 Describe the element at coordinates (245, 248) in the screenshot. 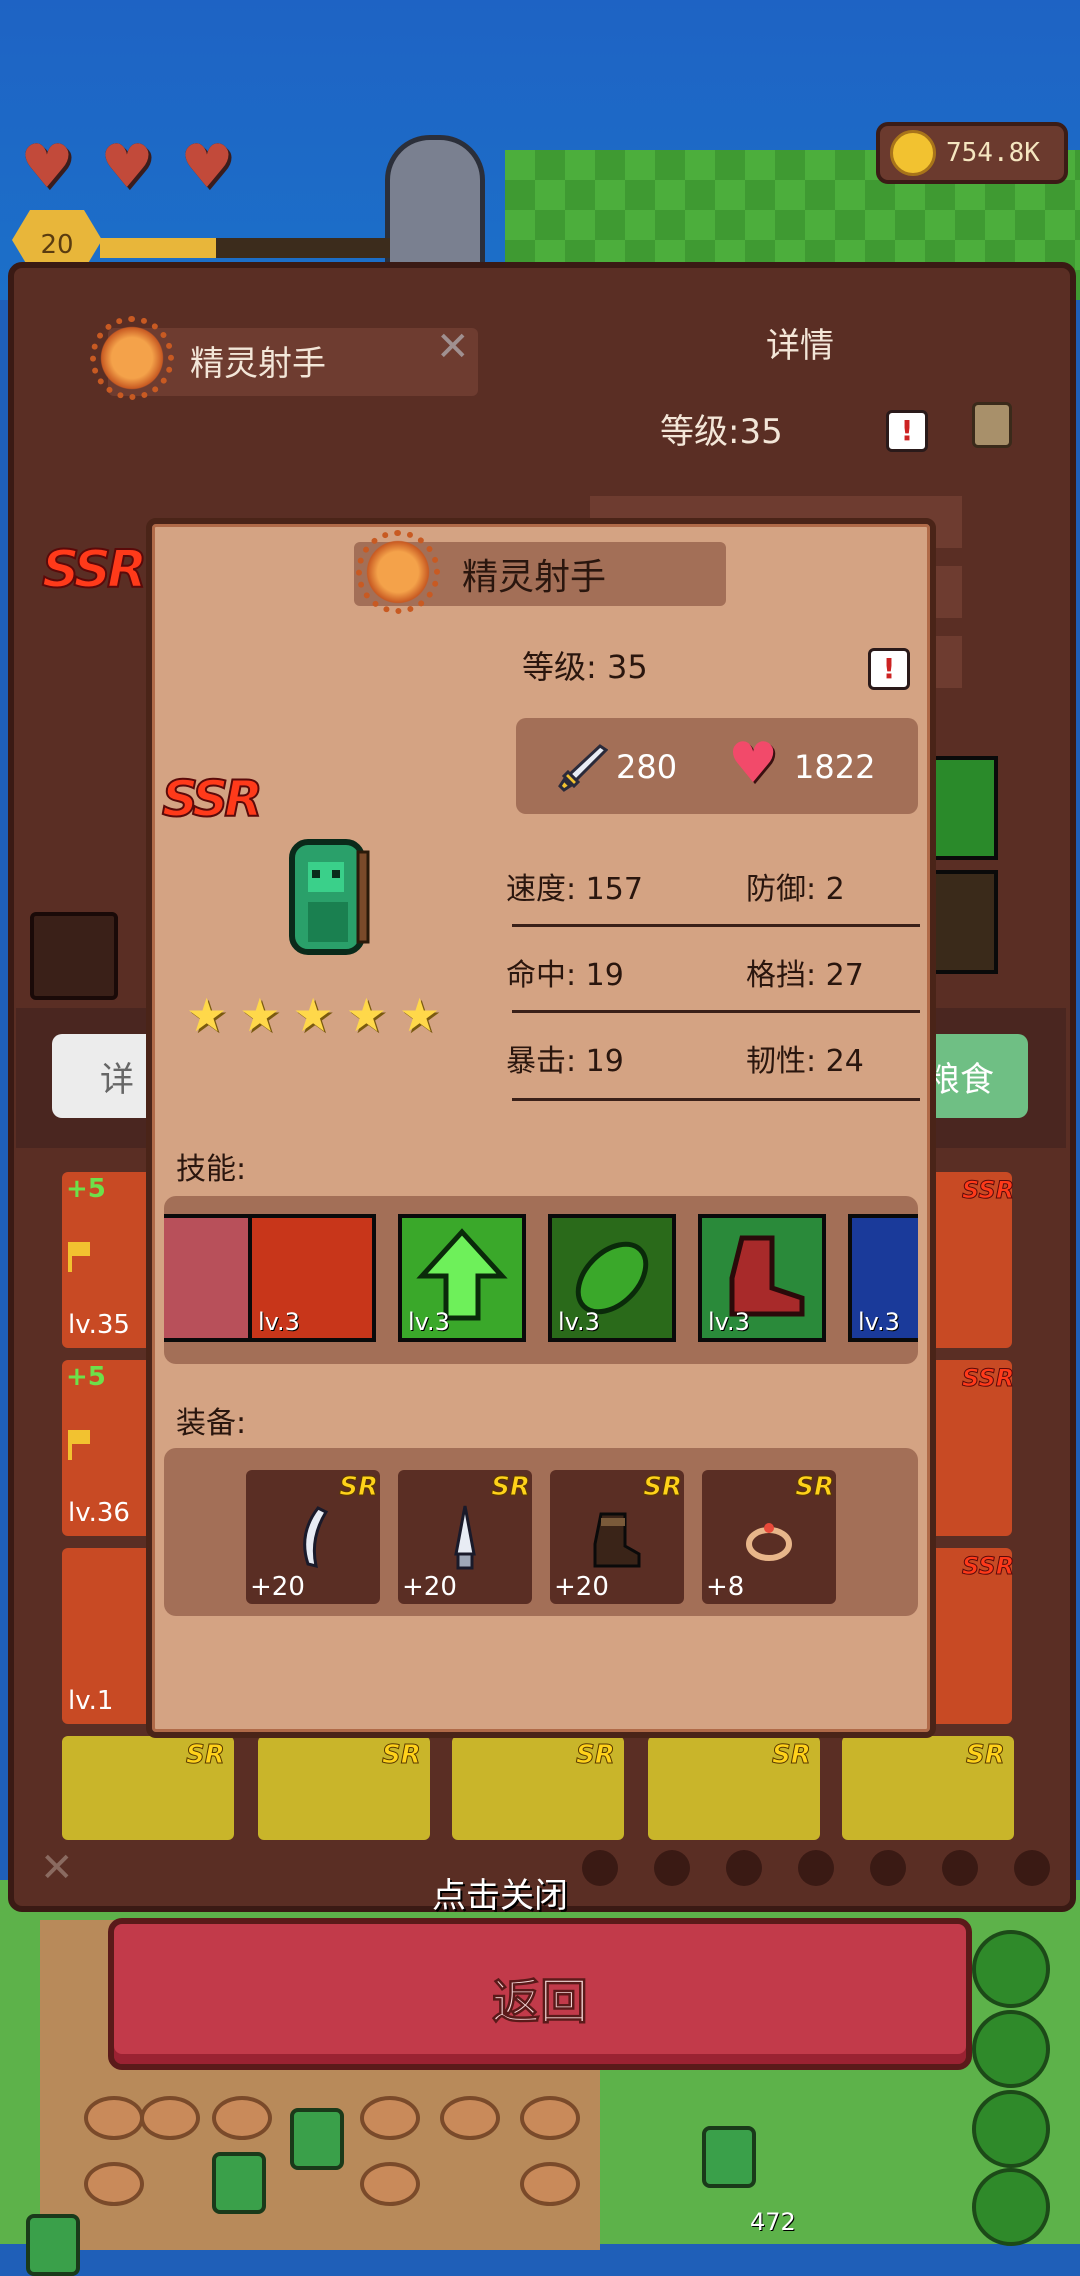

I see `xp-bar` at that location.